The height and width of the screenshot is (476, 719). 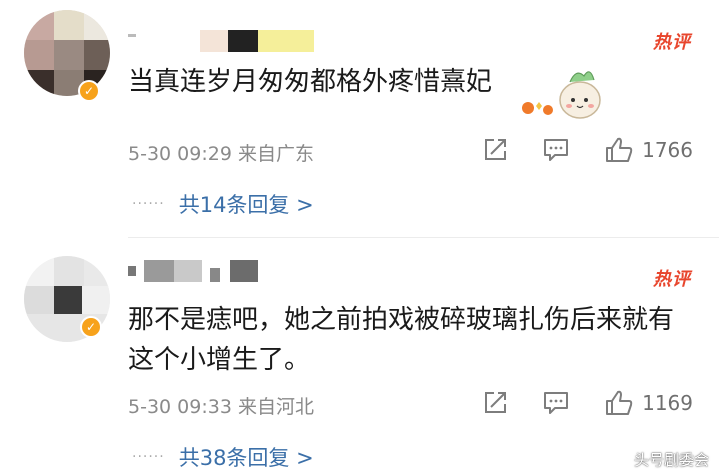 What do you see at coordinates (275, 407) in the screenshot?
I see `comment-location: 来自河北` at bounding box center [275, 407].